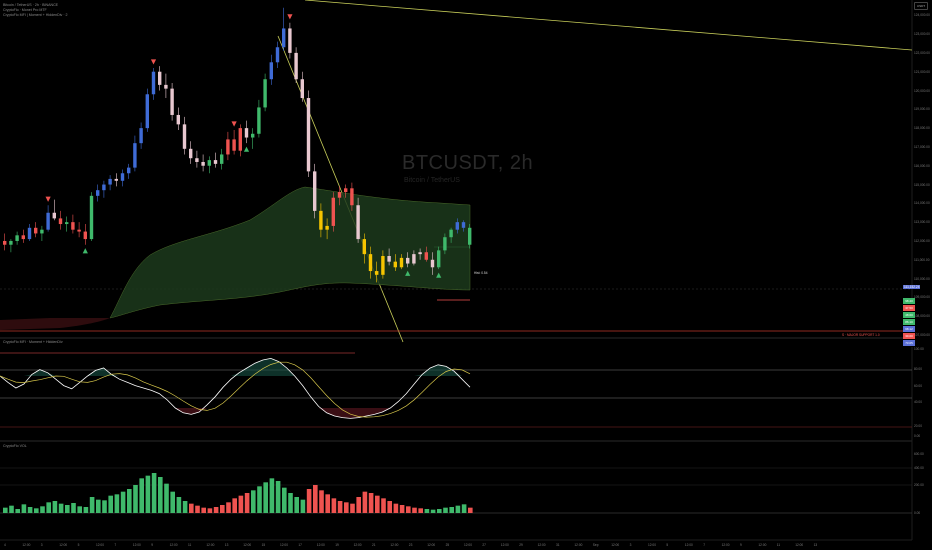 This screenshot has width=932, height=550. What do you see at coordinates (410, 545) in the screenshot?
I see `time-axis-label: 23` at bounding box center [410, 545].